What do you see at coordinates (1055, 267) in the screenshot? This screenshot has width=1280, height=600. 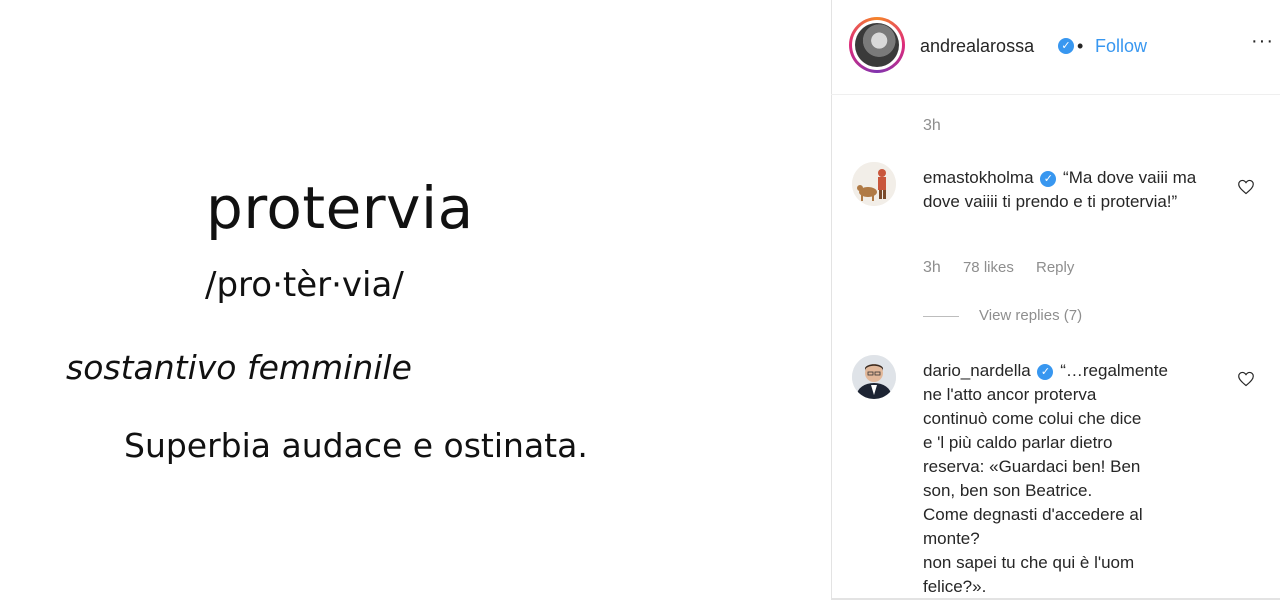 I see `reply-button: Reply` at bounding box center [1055, 267].